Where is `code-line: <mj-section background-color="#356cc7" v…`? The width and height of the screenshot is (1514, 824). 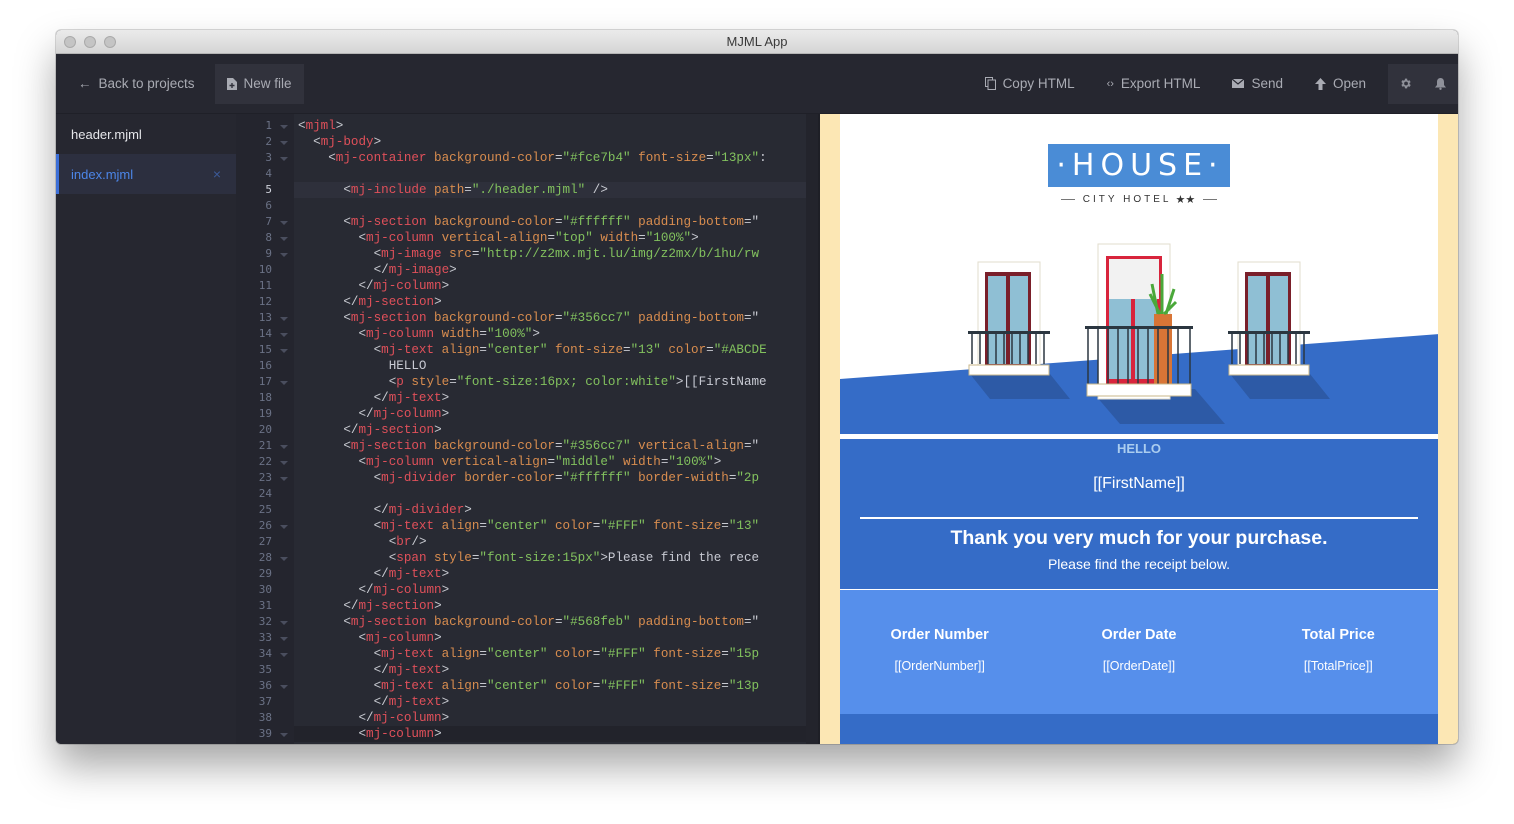
code-line: <mj-section background-color="#356cc7" v… is located at coordinates (550, 446).